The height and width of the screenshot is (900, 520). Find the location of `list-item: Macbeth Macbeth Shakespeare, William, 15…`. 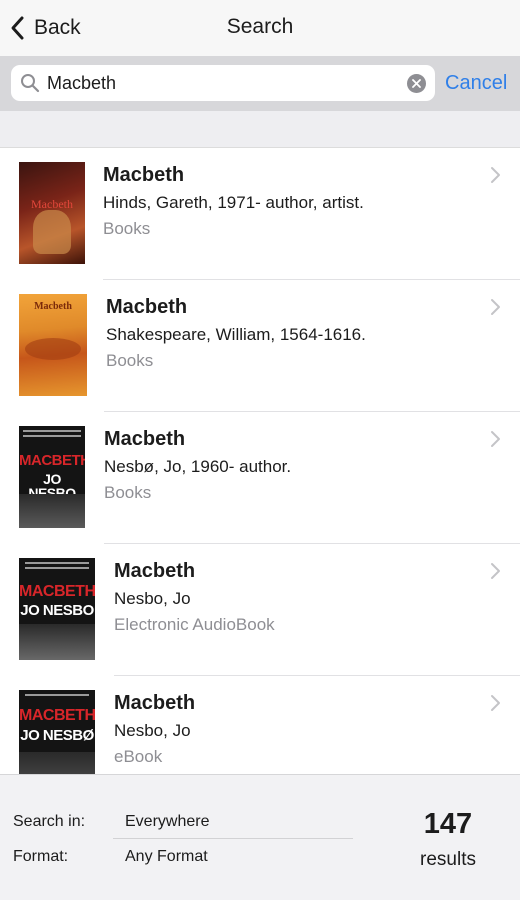

list-item: Macbeth Macbeth Shakespeare, William, 15… is located at coordinates (260, 346).